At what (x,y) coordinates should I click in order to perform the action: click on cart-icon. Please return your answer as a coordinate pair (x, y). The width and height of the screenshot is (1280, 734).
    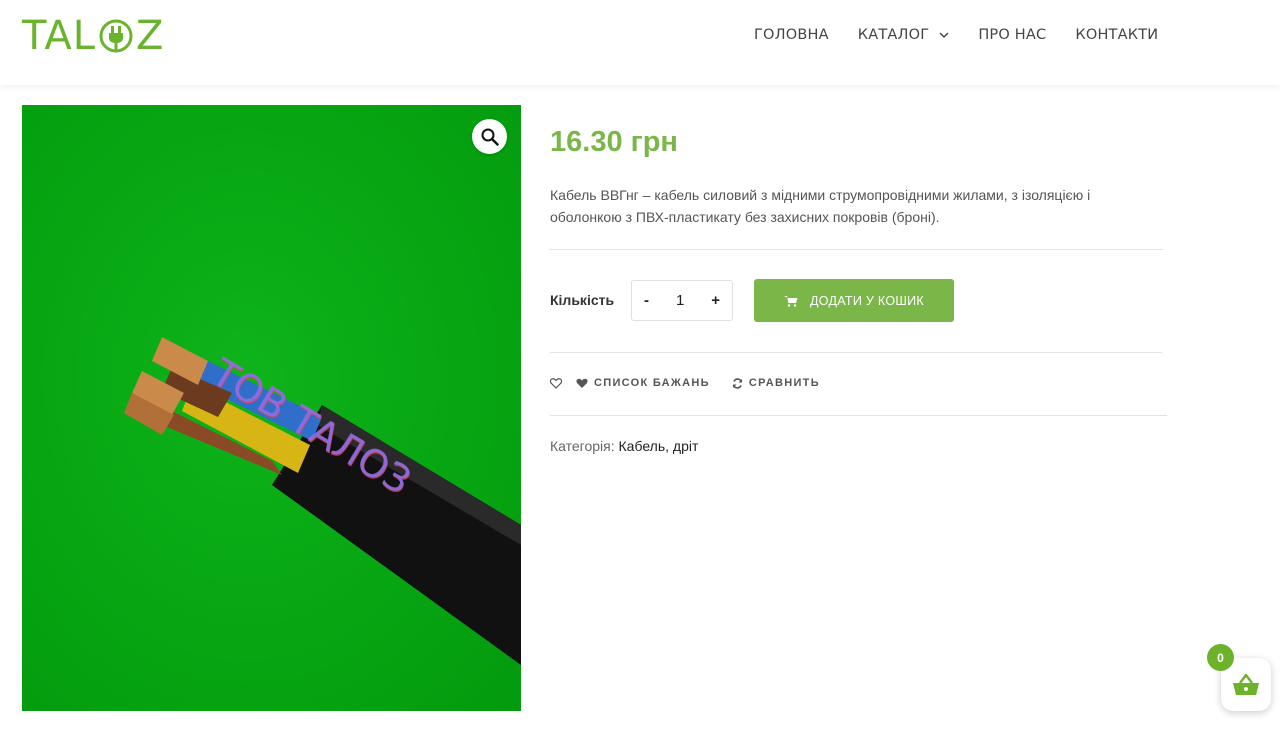
    Looking at the image, I should click on (790, 301).